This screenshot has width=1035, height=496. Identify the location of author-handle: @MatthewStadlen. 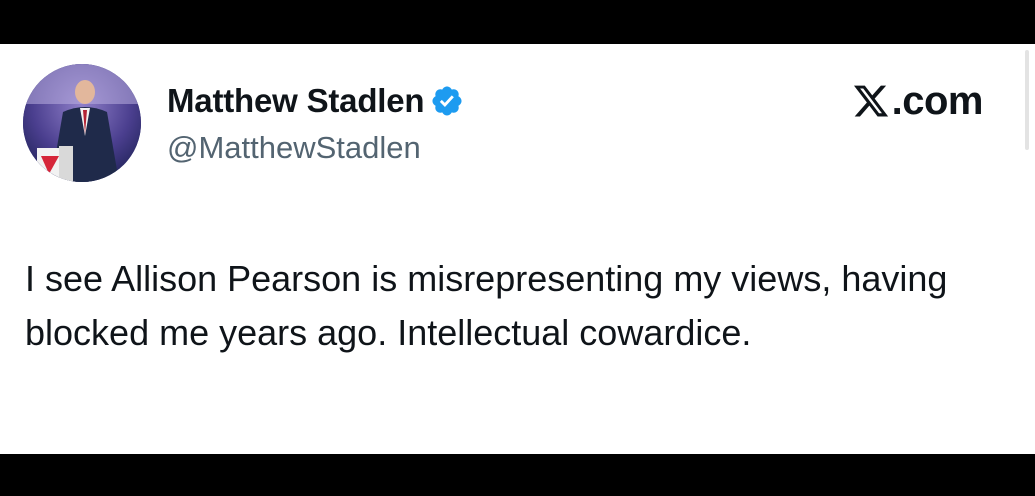
(294, 148).